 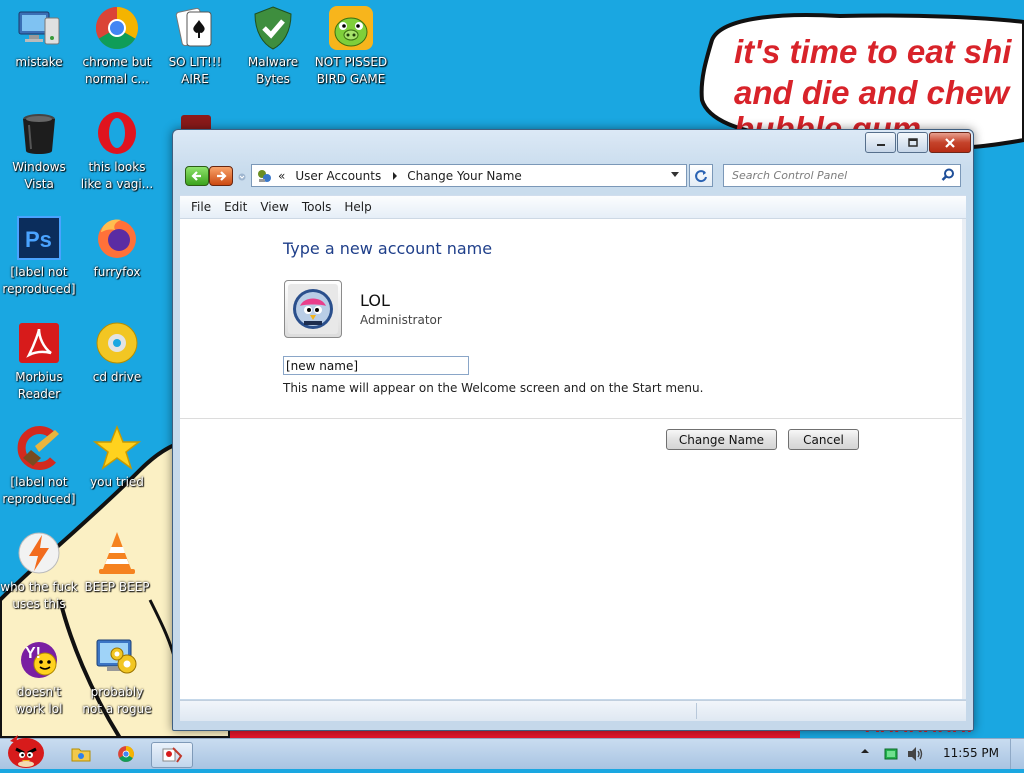 What do you see at coordinates (117, 658) in the screenshot?
I see `settings-icon` at bounding box center [117, 658].